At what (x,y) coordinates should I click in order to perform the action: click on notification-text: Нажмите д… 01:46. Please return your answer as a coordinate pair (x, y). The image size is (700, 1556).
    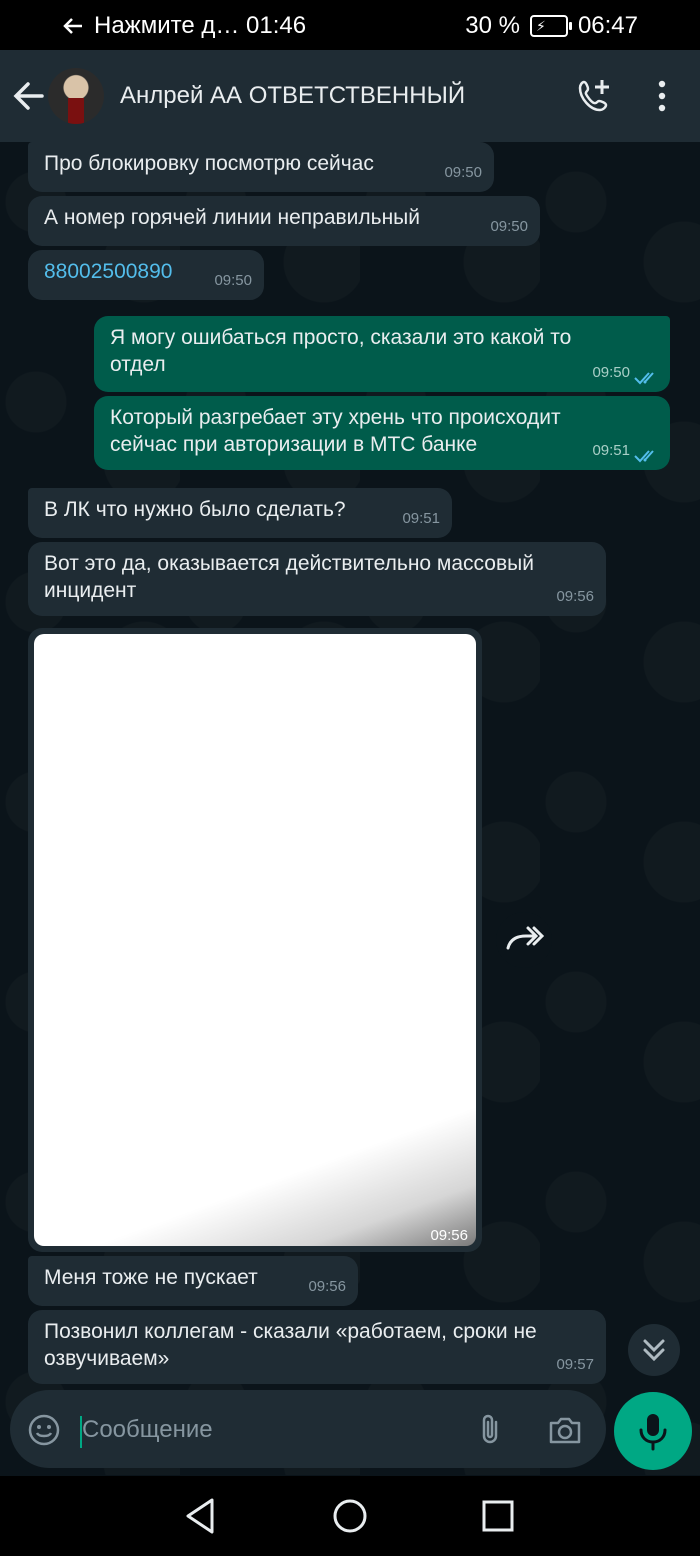
    Looking at the image, I should click on (200, 25).